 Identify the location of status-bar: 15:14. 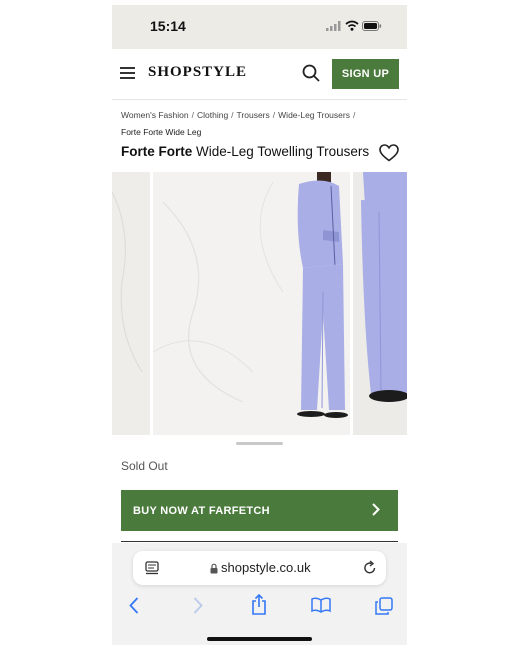
(259, 27).